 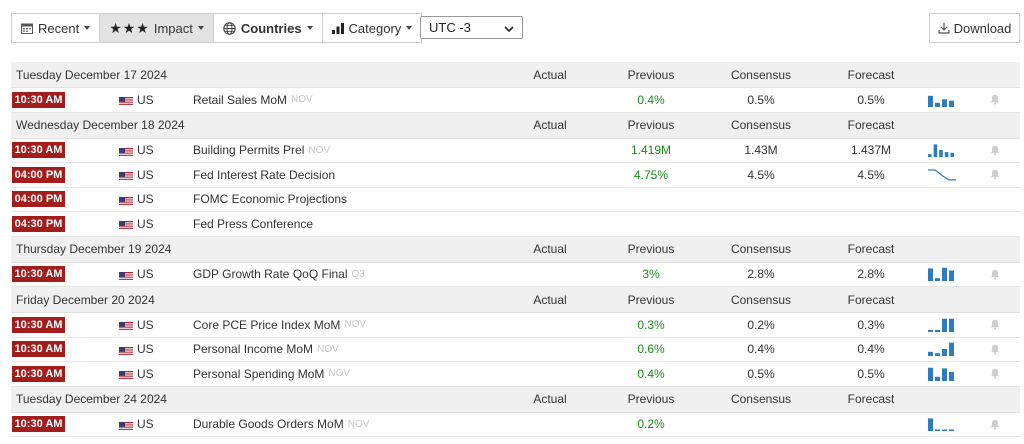 I want to click on three-stars-icon: ★★★, so click(x=129, y=27).